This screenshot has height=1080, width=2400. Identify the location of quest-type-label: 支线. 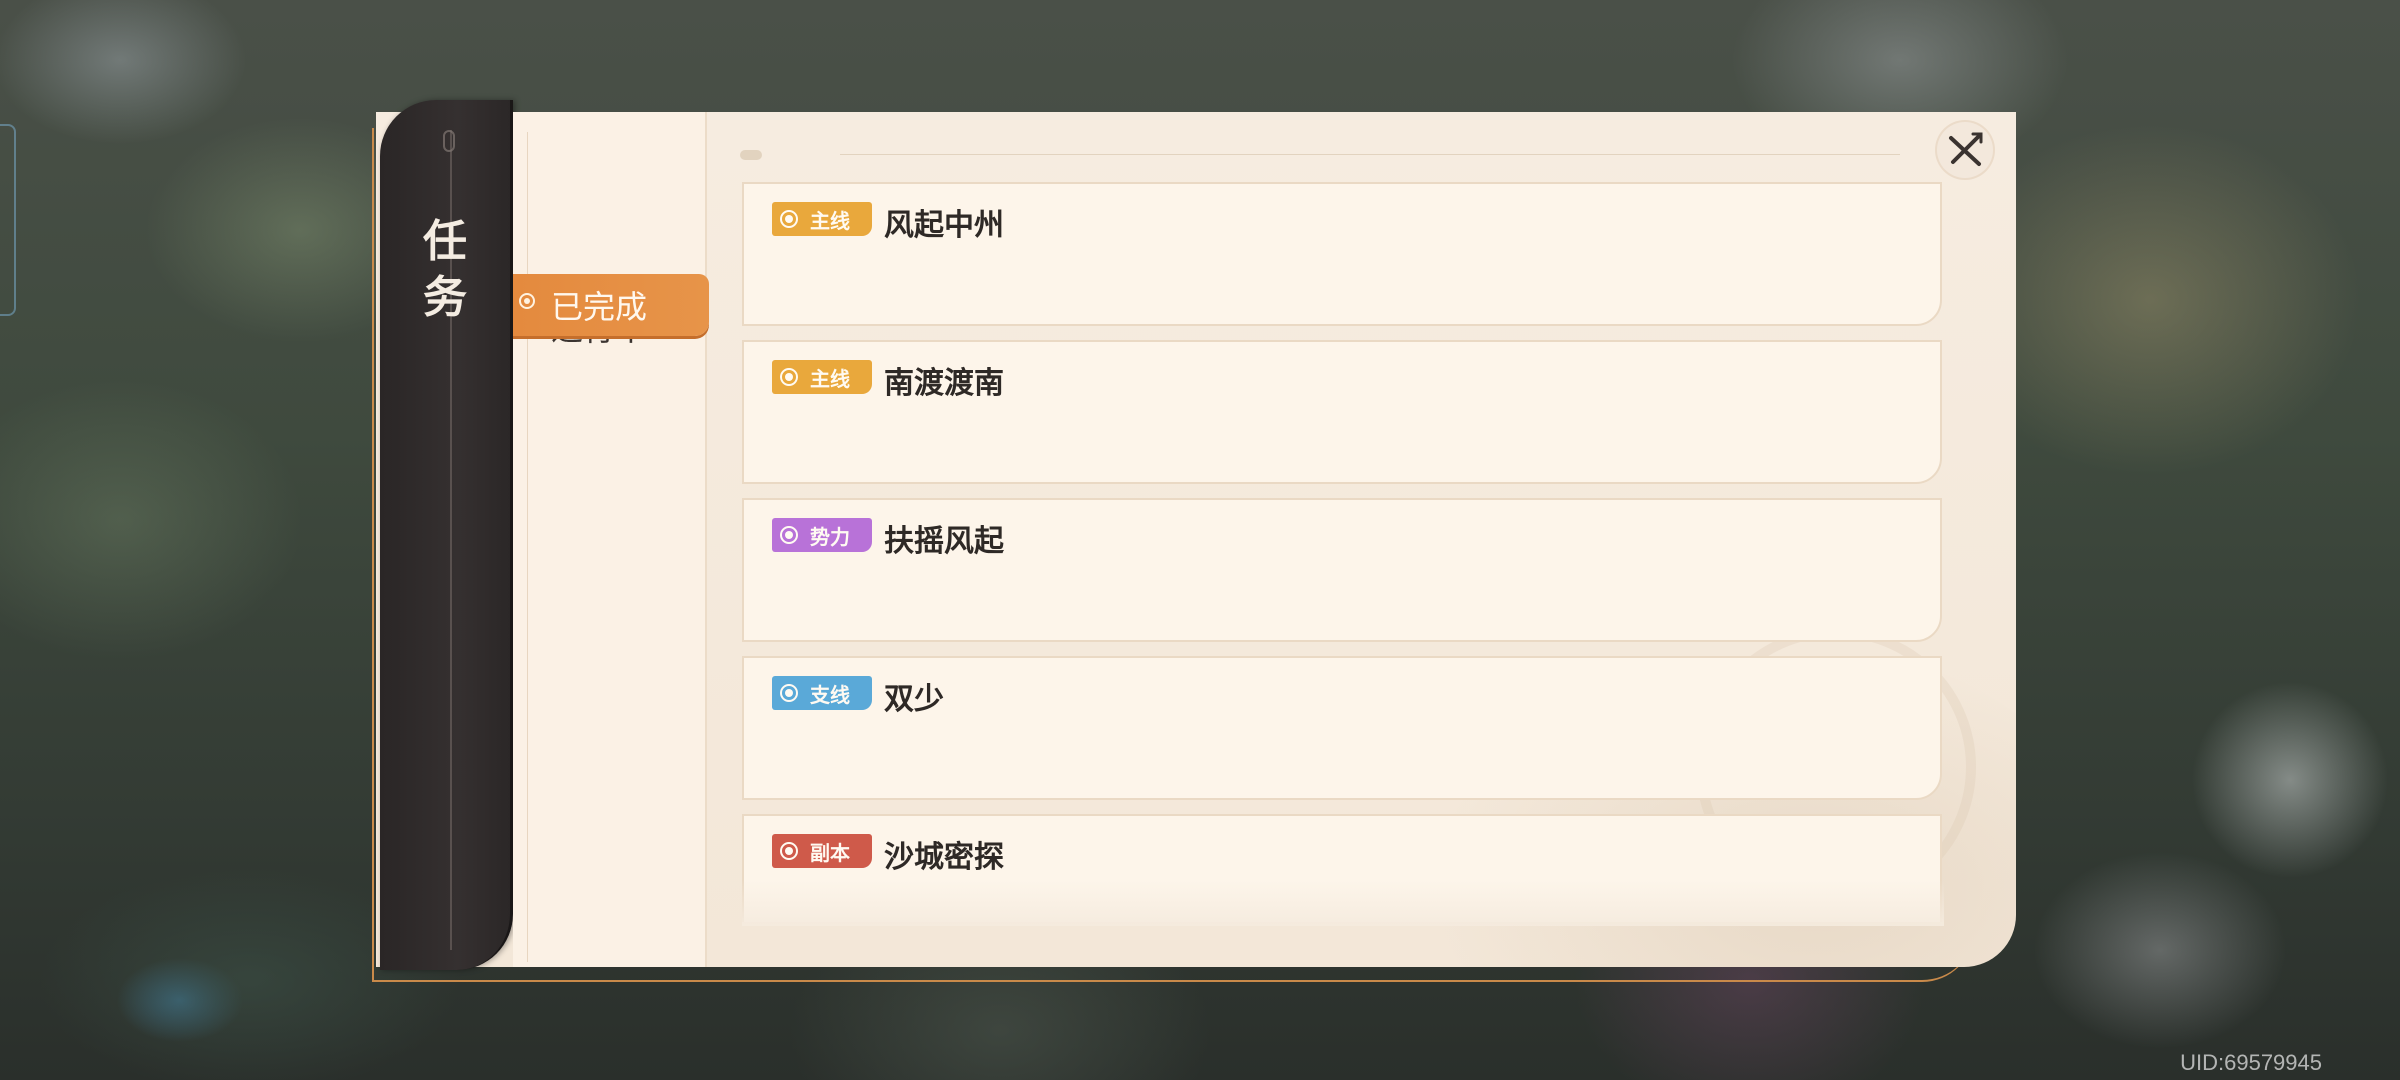
(830, 694).